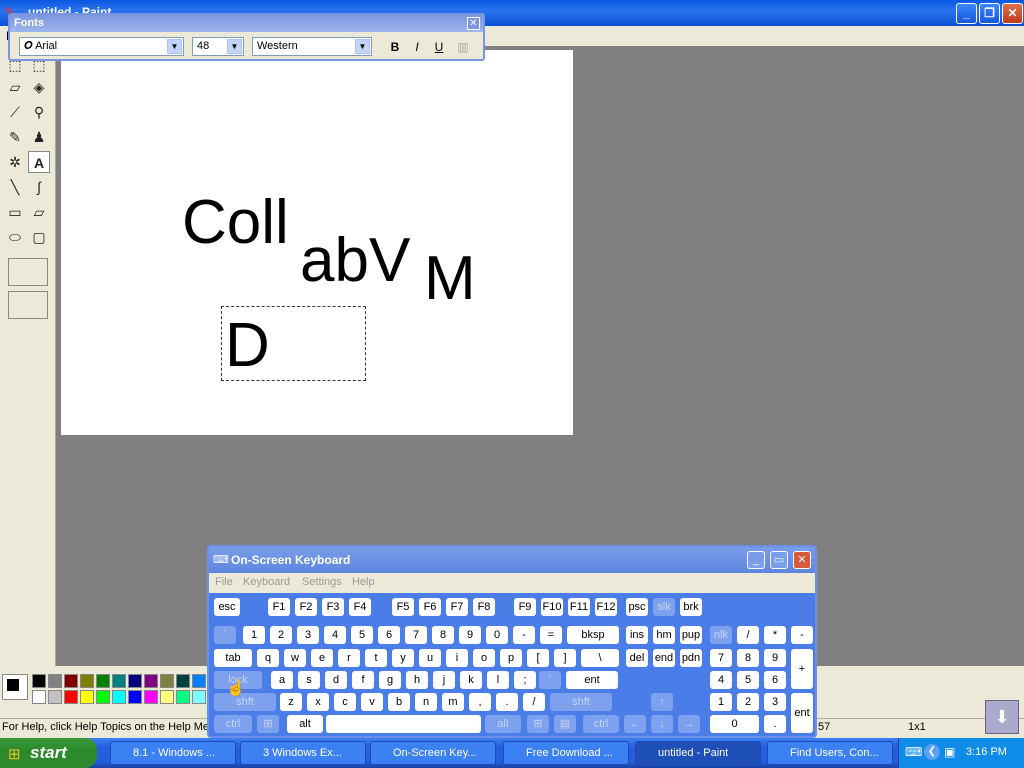 Image resolution: width=1024 pixels, height=768 pixels. I want to click on osk-key: ←, so click(635, 724).